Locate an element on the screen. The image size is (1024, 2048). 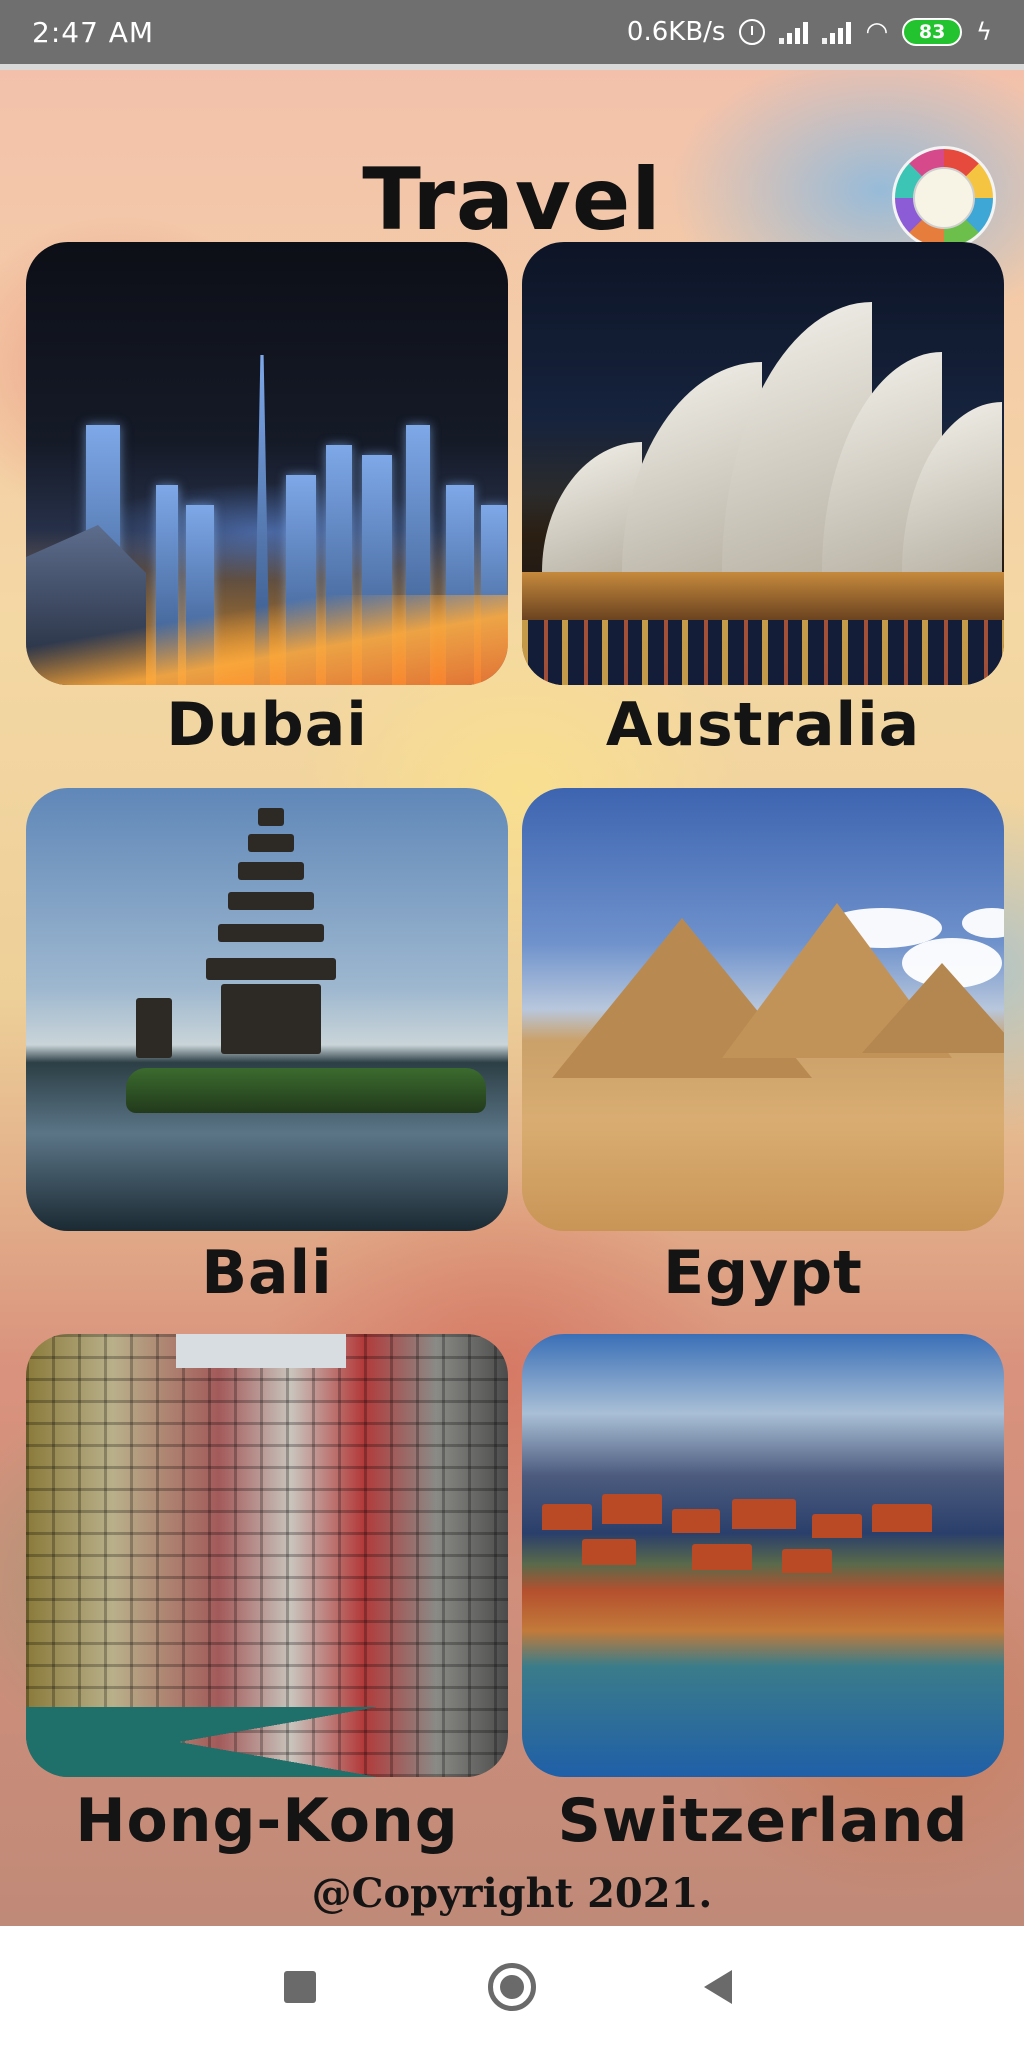
destination-label-dubai: Dubai is located at coordinates (267, 725).